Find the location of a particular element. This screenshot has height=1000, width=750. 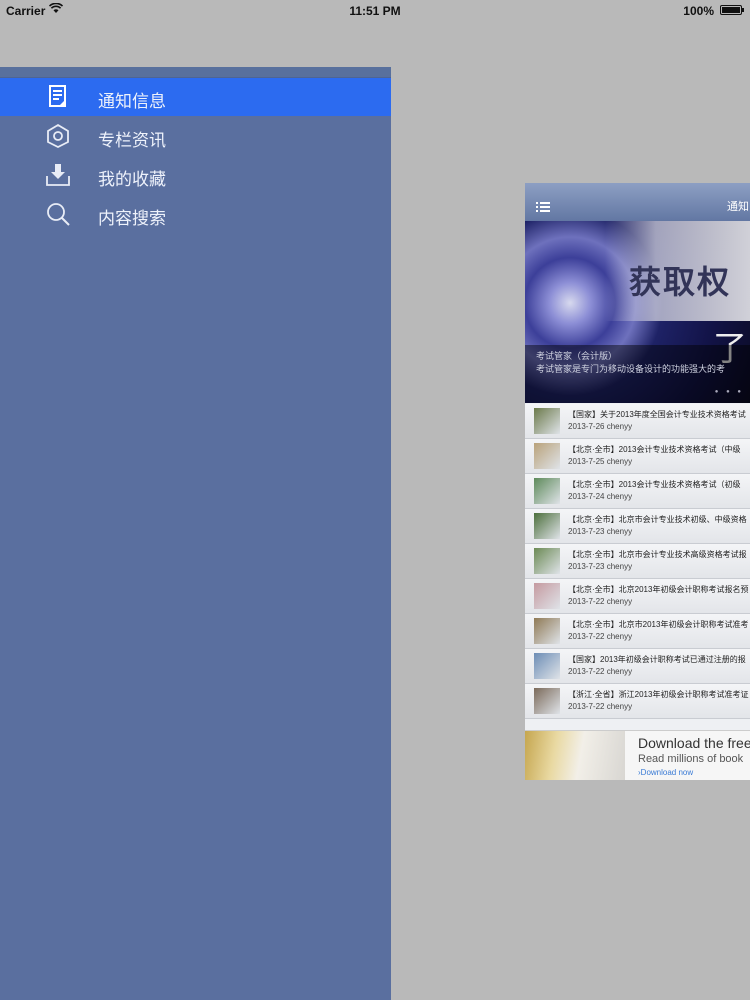

sidebar-item-label: 通知信息 is located at coordinates (132, 101).